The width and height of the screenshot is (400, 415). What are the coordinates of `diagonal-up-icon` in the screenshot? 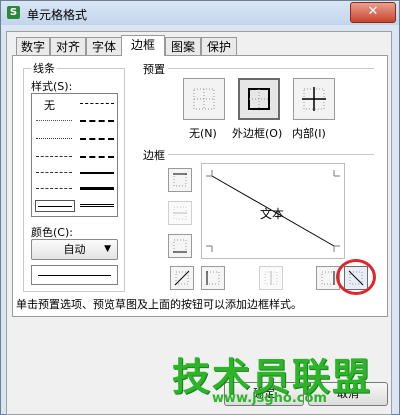 It's located at (182, 278).